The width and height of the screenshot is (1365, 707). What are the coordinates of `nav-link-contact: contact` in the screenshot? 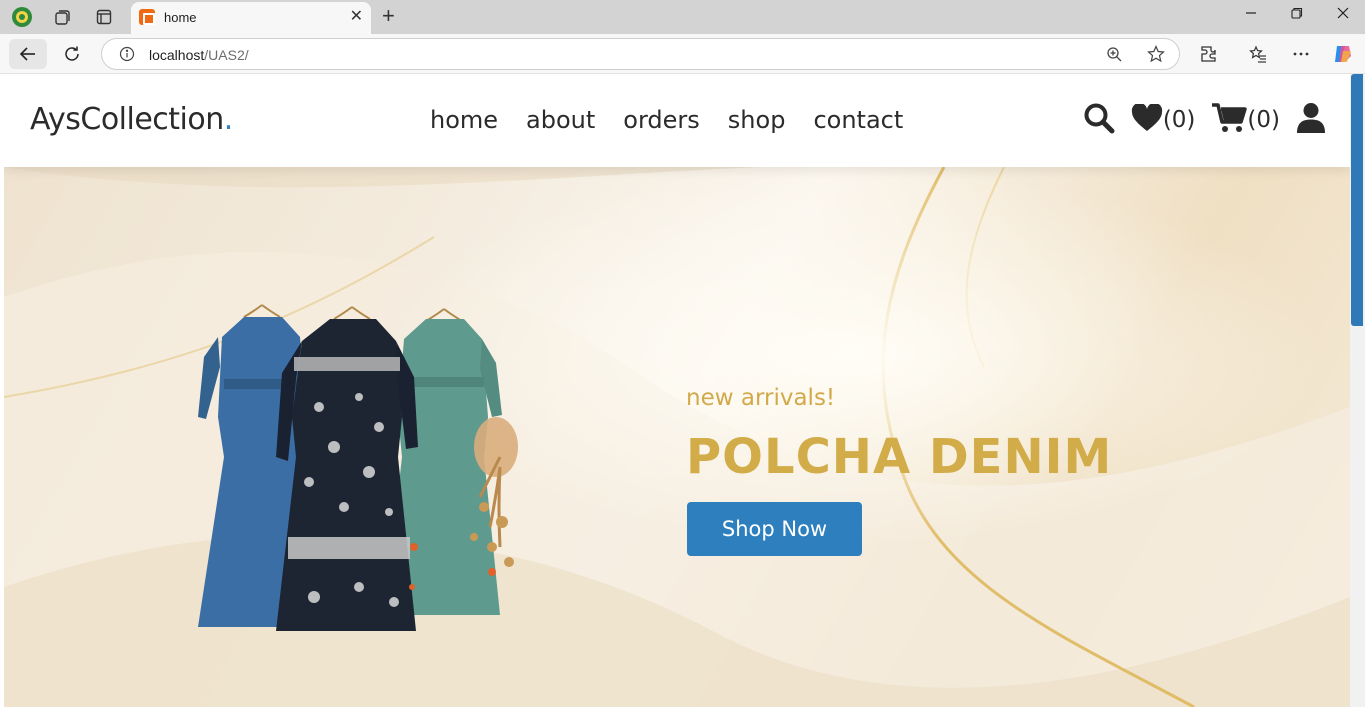 It's located at (858, 120).